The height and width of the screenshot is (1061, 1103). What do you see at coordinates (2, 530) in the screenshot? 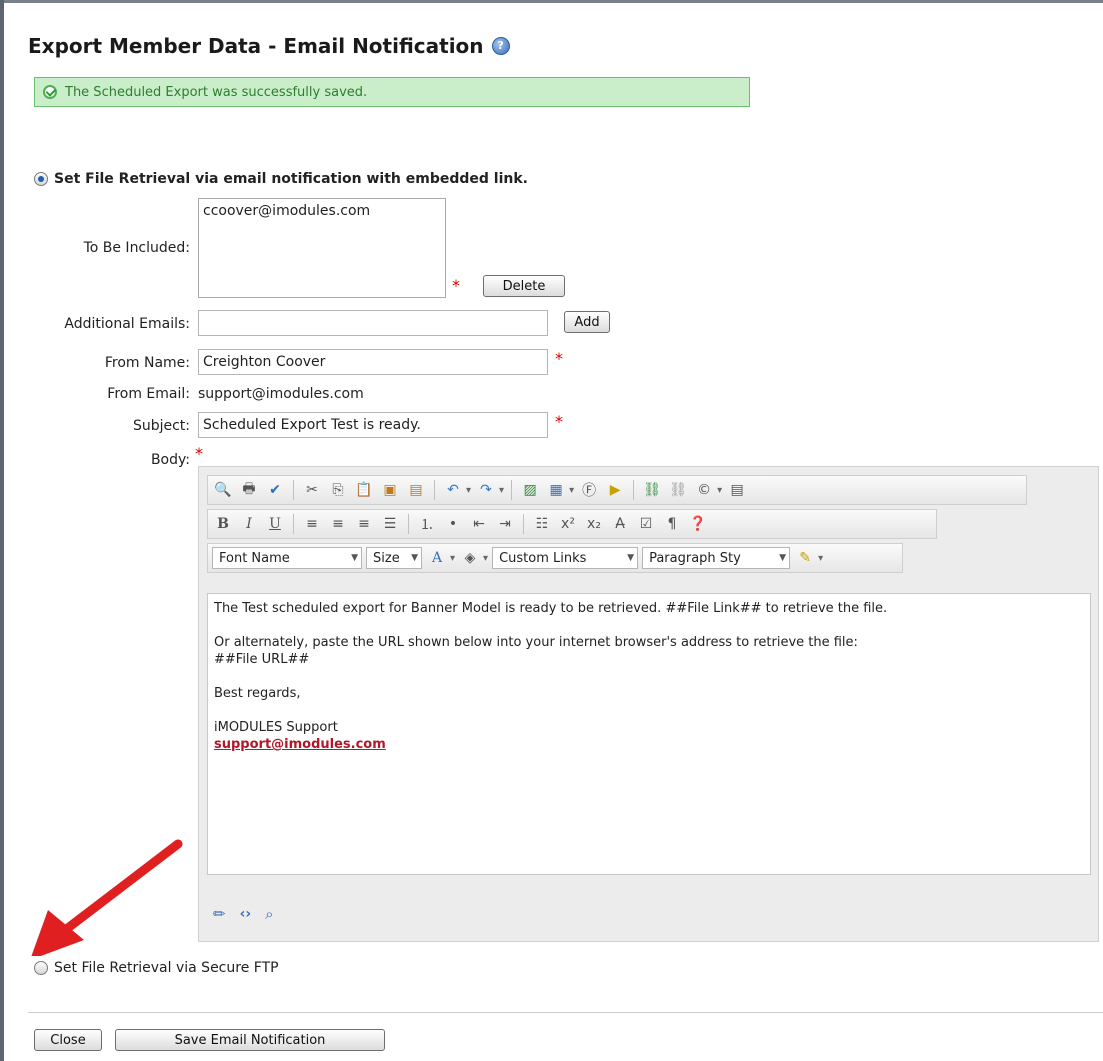
I see `window-frame-left` at bounding box center [2, 530].